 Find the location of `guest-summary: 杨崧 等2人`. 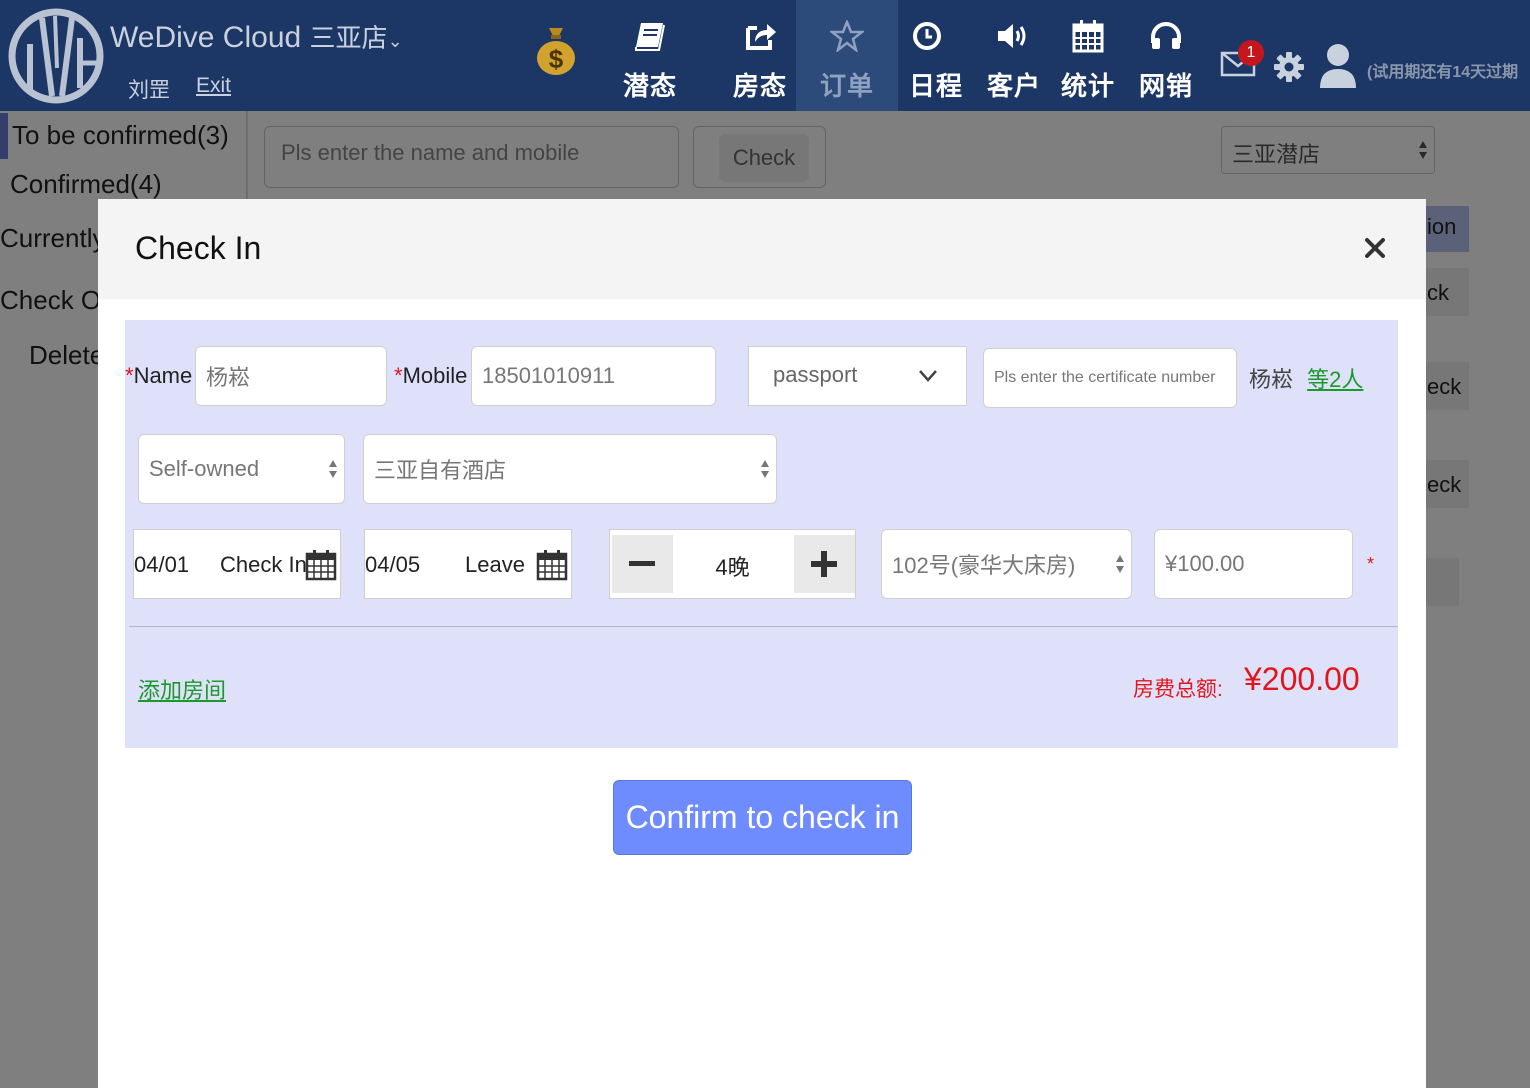

guest-summary: 杨崧 等2人 is located at coordinates (1306, 378).